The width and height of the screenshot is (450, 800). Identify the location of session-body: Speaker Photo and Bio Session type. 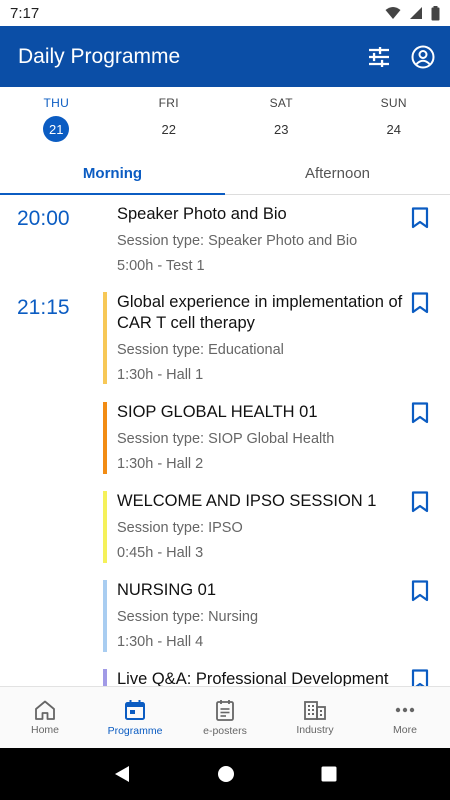
(278, 240).